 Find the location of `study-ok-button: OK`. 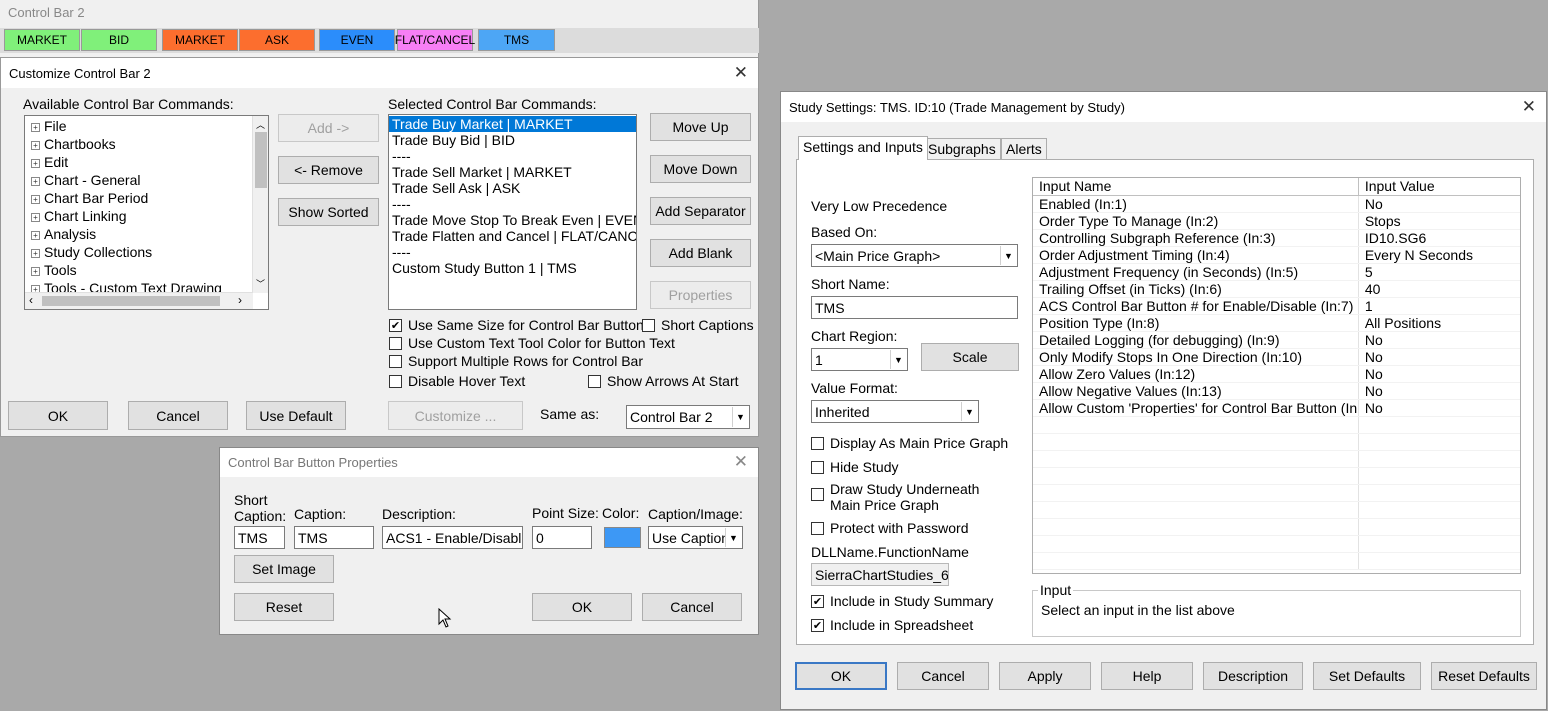

study-ok-button: OK is located at coordinates (841, 676).